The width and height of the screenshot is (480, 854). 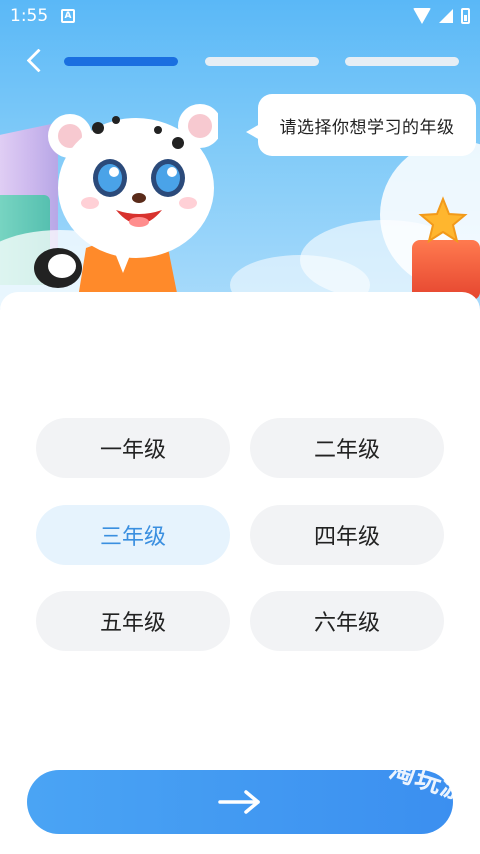 I want to click on gift-box-decor, so click(x=446, y=270).